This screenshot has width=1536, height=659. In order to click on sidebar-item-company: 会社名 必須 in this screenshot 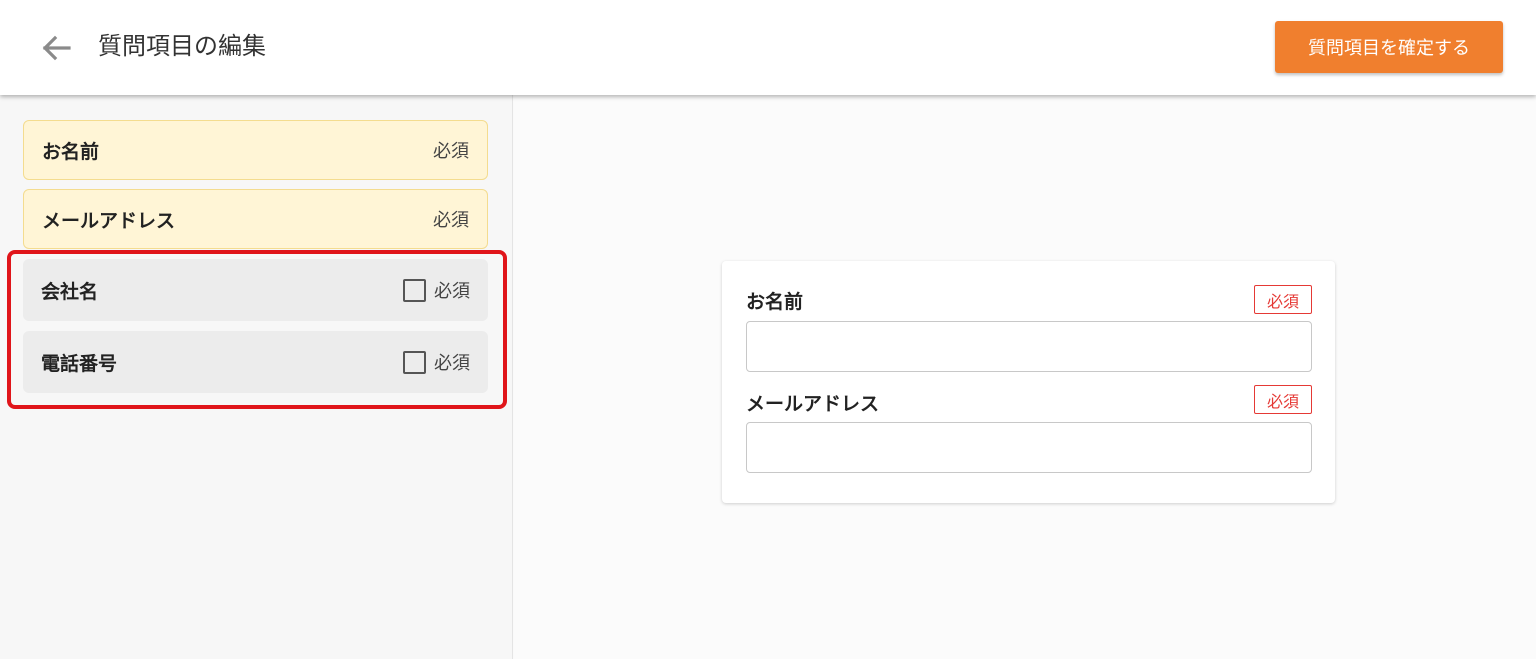, I will do `click(255, 290)`.